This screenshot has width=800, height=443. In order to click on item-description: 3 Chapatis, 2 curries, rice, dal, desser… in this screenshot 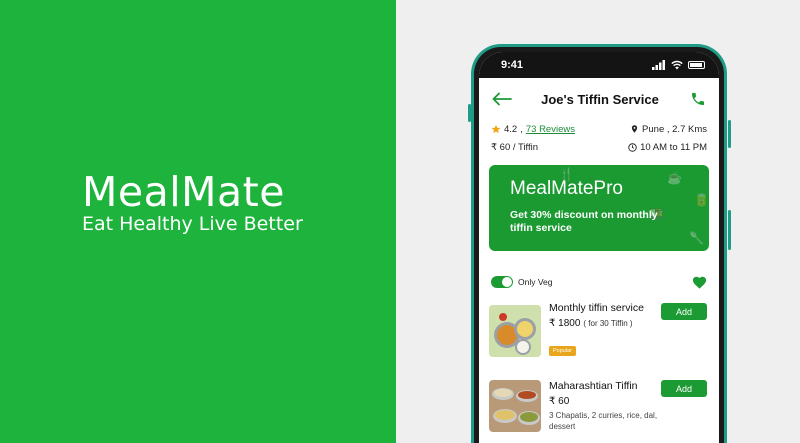, I will do `click(603, 421)`.